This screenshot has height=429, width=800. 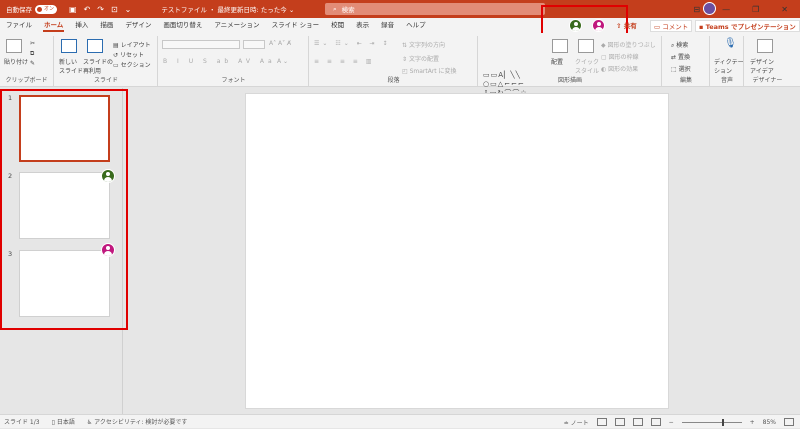 I want to click on zoom-level: 85%, so click(x=769, y=422).